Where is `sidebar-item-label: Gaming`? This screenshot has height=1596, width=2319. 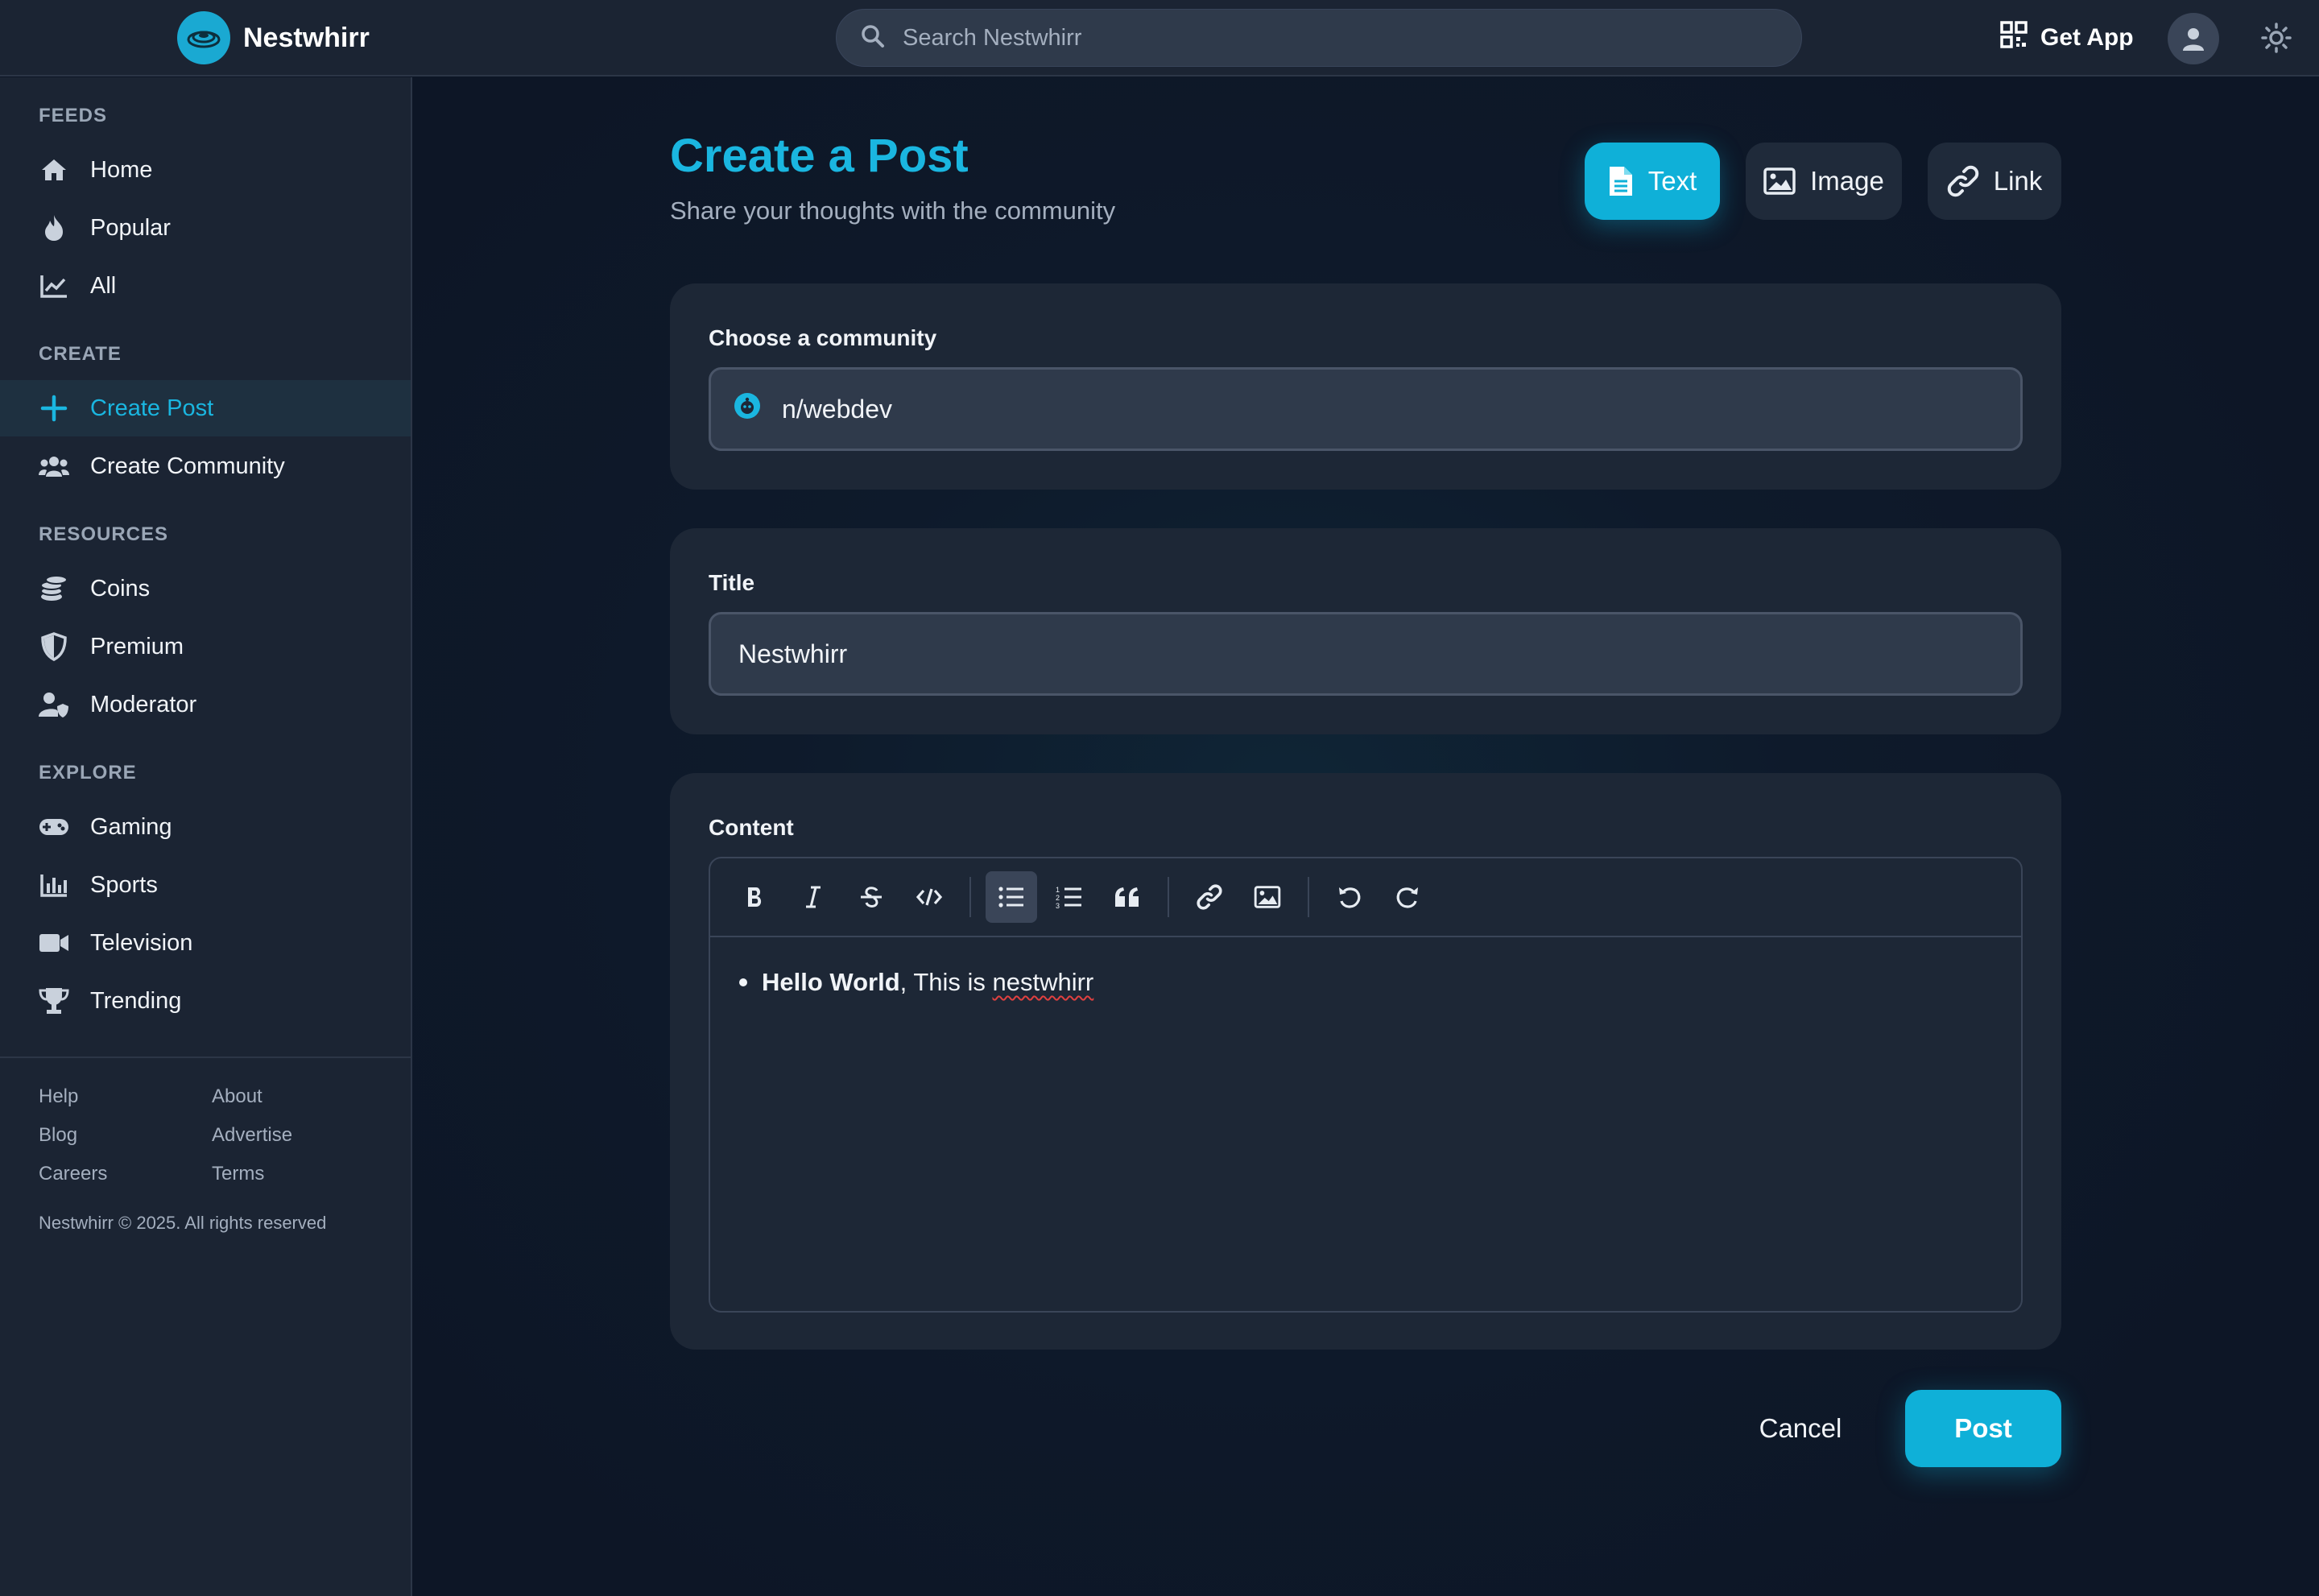 sidebar-item-label: Gaming is located at coordinates (131, 826).